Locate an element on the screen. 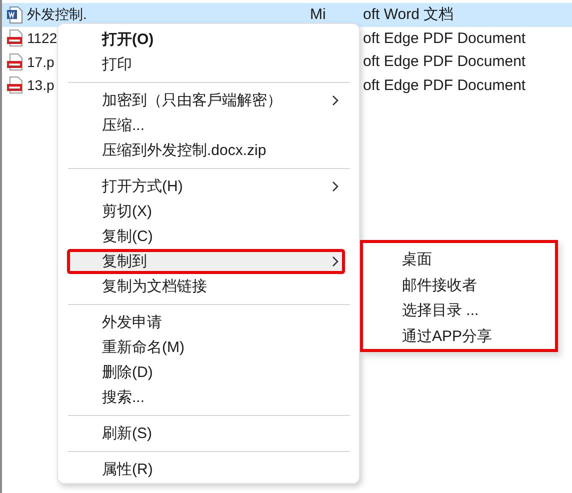  file-name: 13.p is located at coordinates (40, 85).